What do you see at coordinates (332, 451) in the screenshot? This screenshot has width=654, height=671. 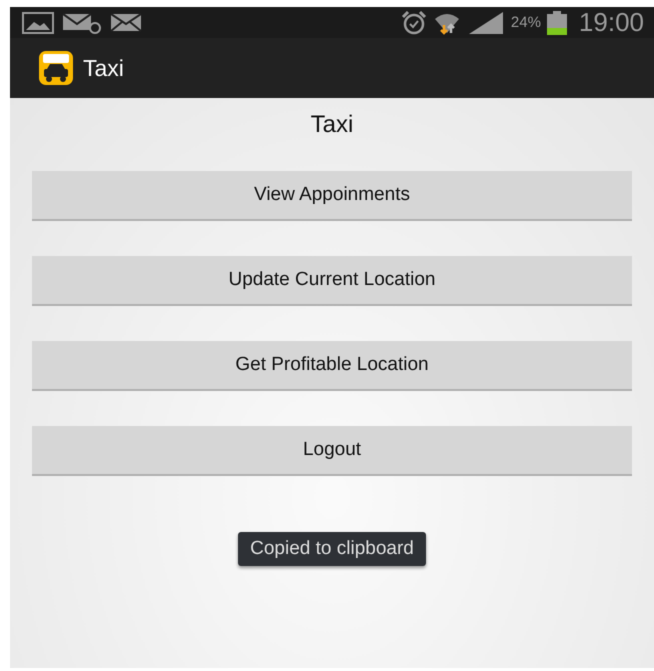 I see `menu-button: Logout` at bounding box center [332, 451].